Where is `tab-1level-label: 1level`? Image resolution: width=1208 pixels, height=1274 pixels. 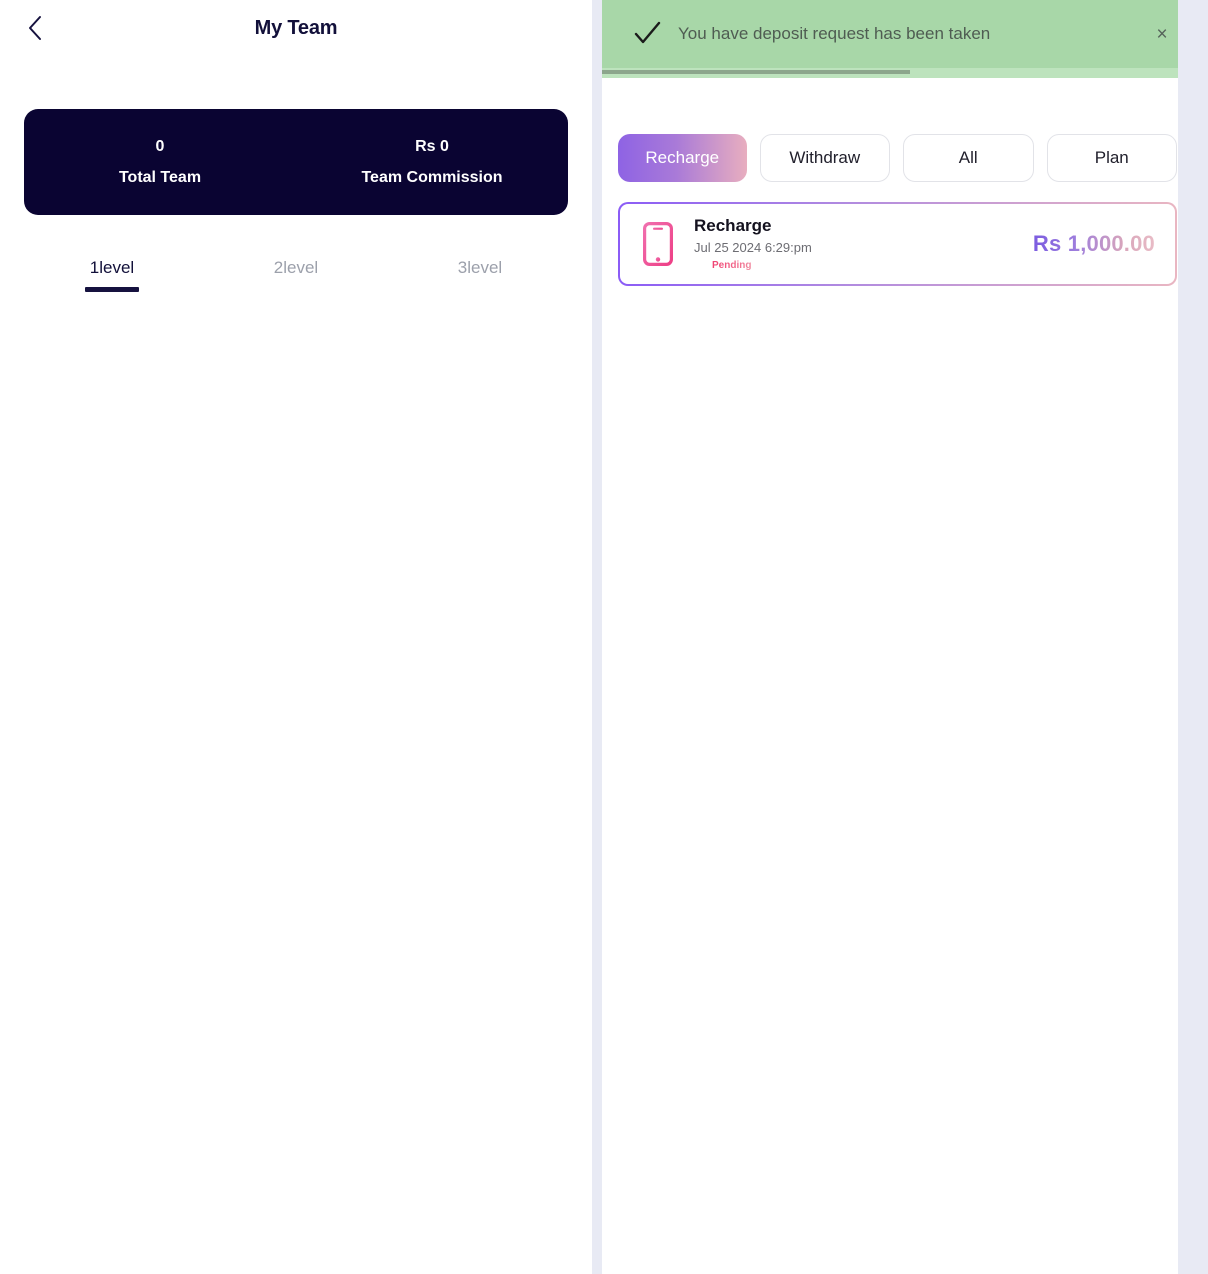
tab-1level-label: 1level is located at coordinates (112, 267).